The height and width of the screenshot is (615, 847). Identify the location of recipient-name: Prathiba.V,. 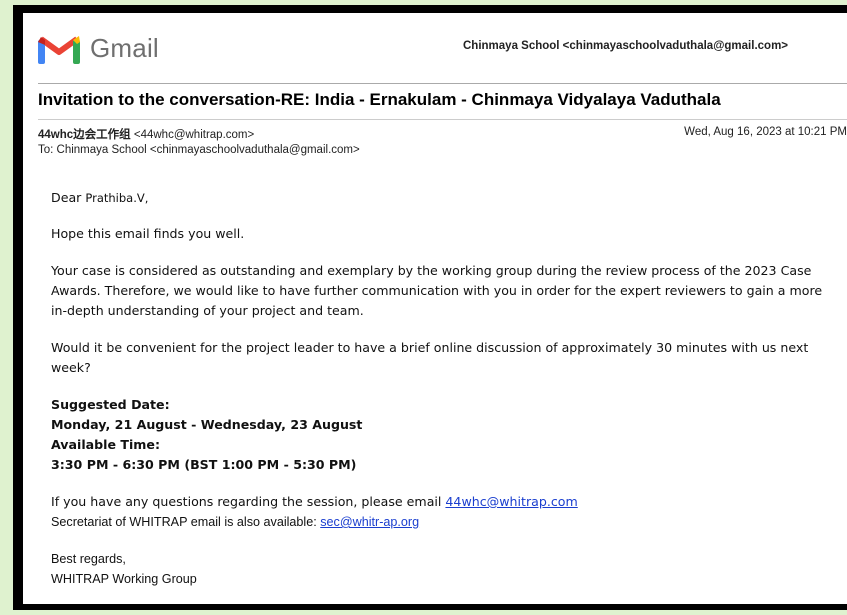
(117, 198).